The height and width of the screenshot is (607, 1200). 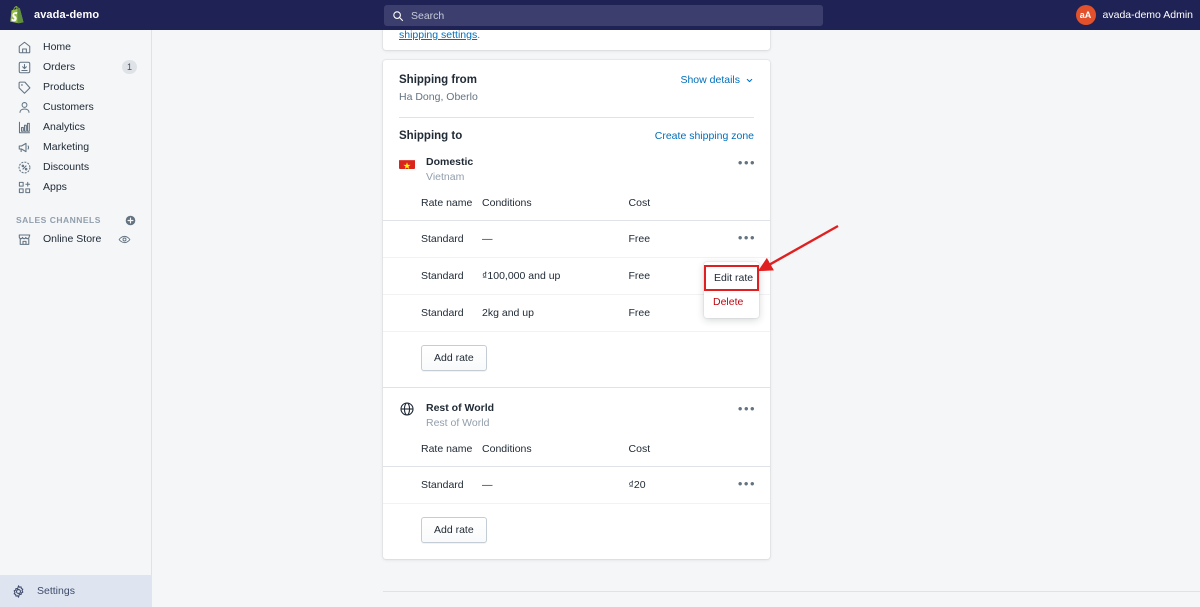 What do you see at coordinates (576, 408) in the screenshot?
I see `shipping-zone-rest-of-world: Rest of World Rest of World •••` at bounding box center [576, 408].